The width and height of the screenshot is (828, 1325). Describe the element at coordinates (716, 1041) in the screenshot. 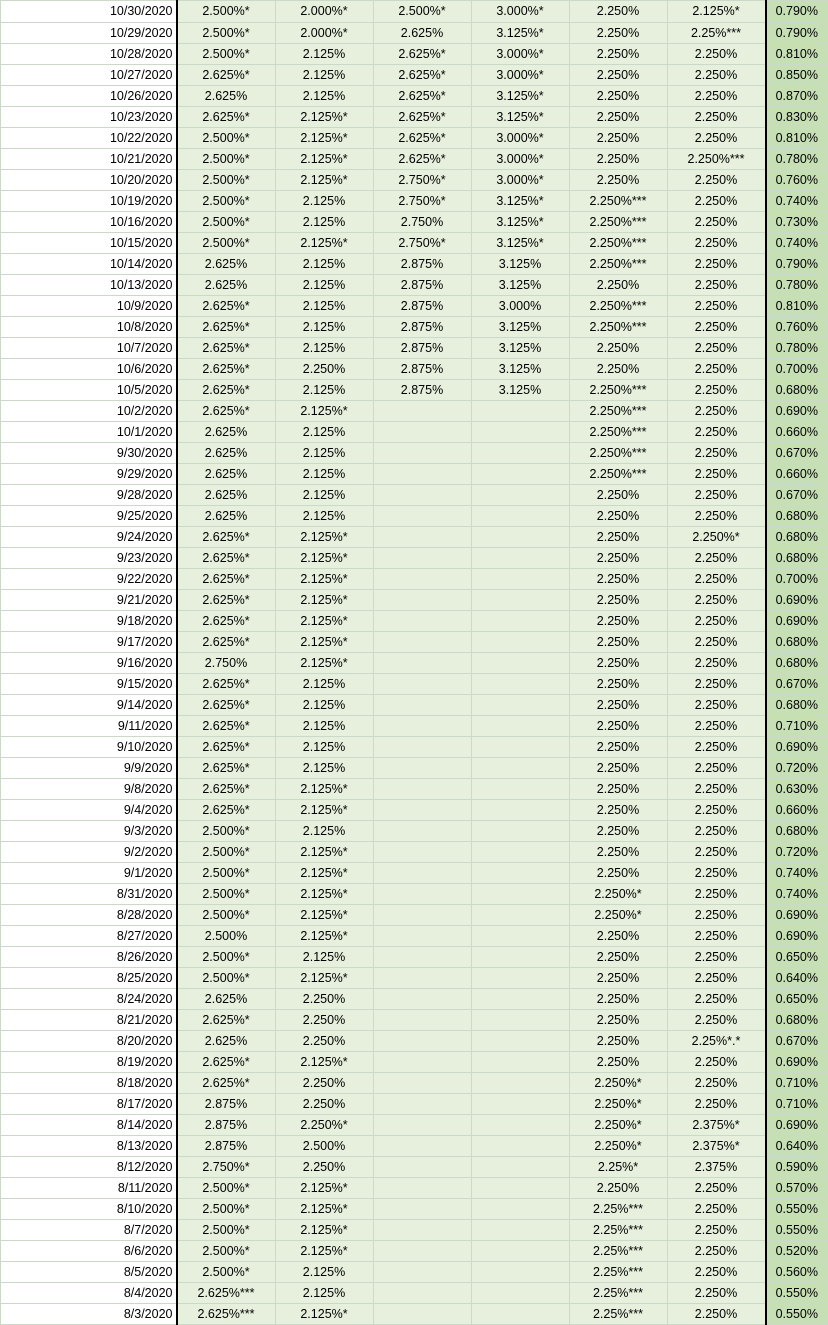

I see `rate-cell-6: 2.25%*.*` at that location.